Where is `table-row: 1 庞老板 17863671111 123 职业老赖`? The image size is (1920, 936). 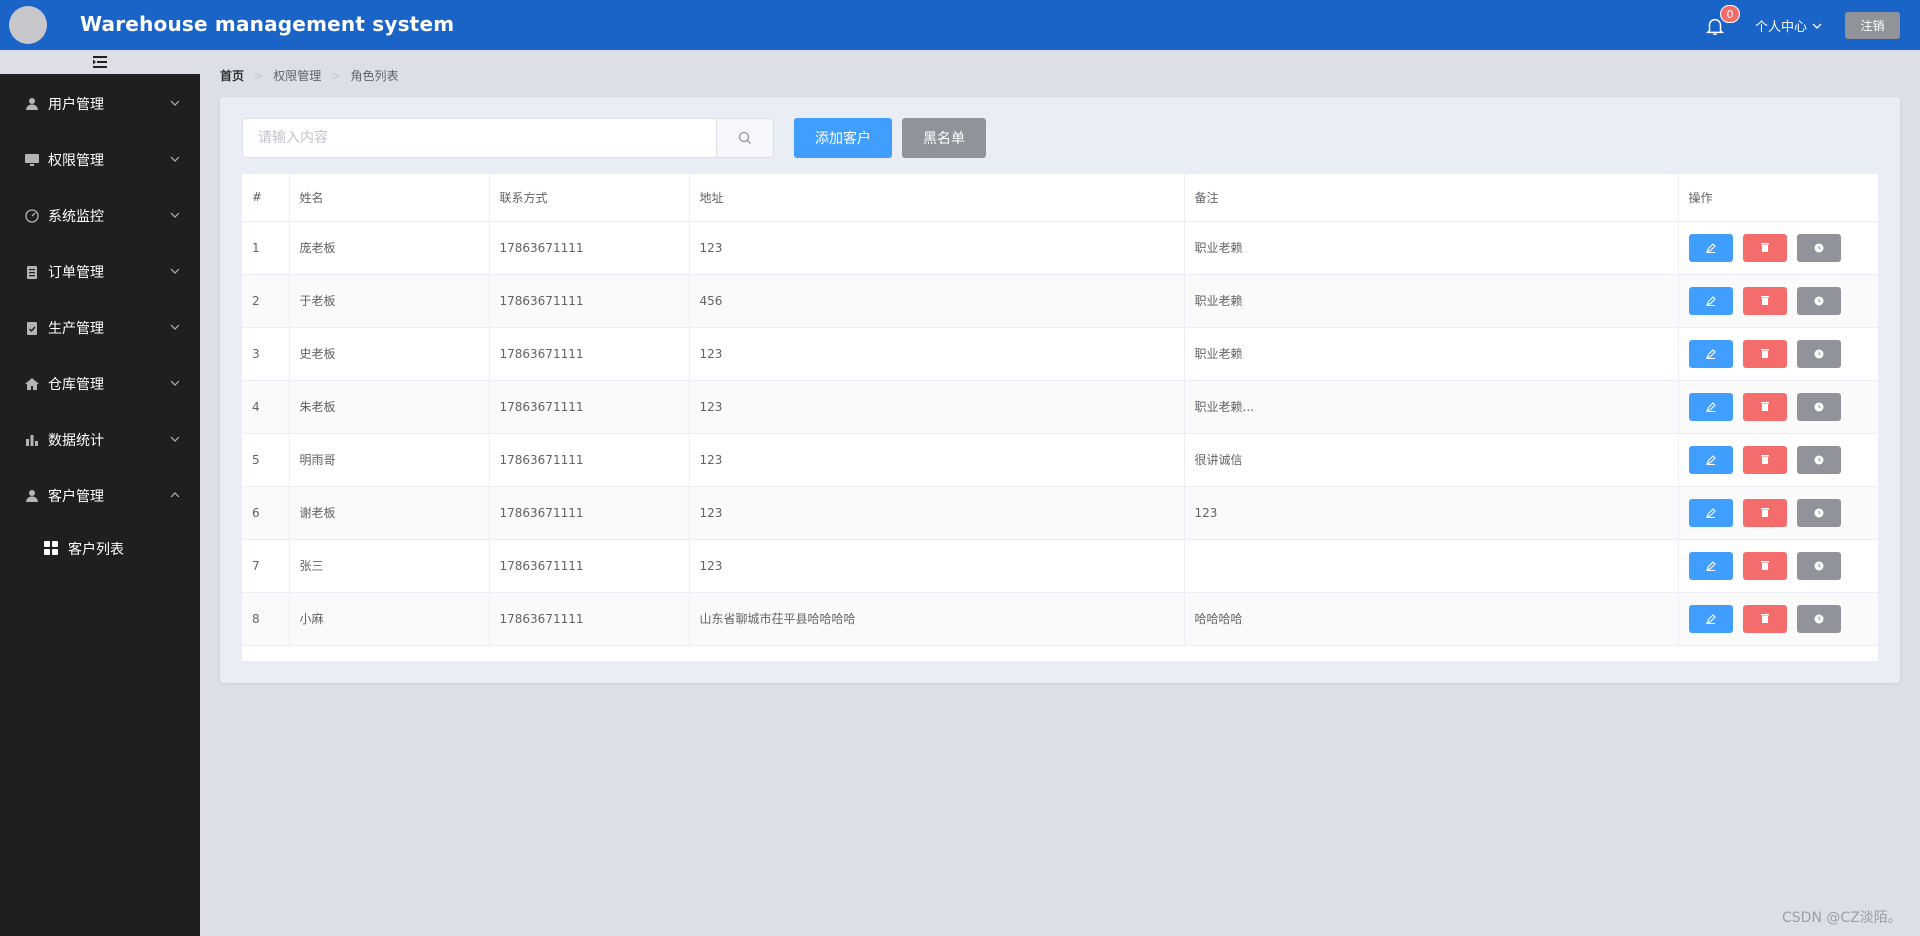
table-row: 1 庞老板 17863671111 123 职业老赖 is located at coordinates (1060, 248).